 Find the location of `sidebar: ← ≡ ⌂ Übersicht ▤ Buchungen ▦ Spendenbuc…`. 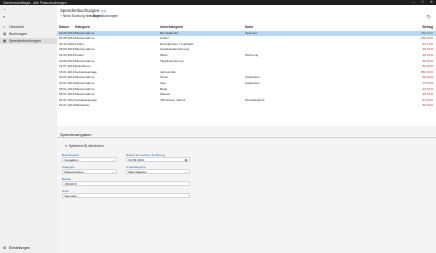

sidebar: ← ≡ ⌂ Übersicht ▤ Buchungen ▦ Spendenbuc… is located at coordinates (28, 129).